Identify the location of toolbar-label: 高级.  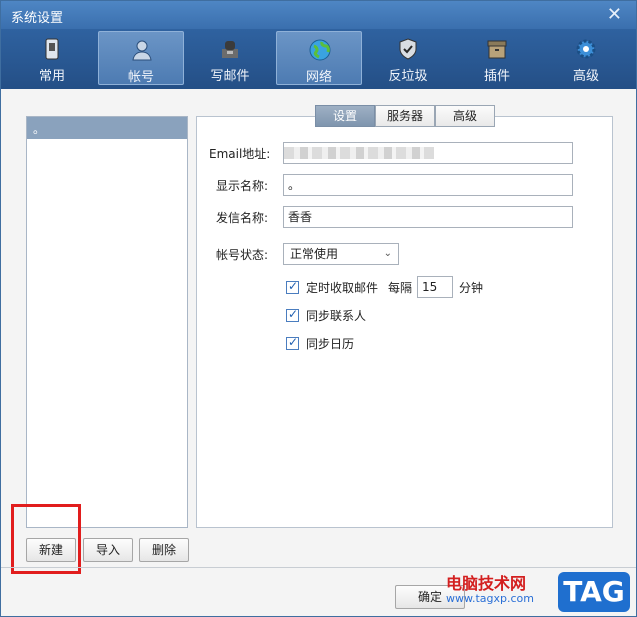
(585, 76).